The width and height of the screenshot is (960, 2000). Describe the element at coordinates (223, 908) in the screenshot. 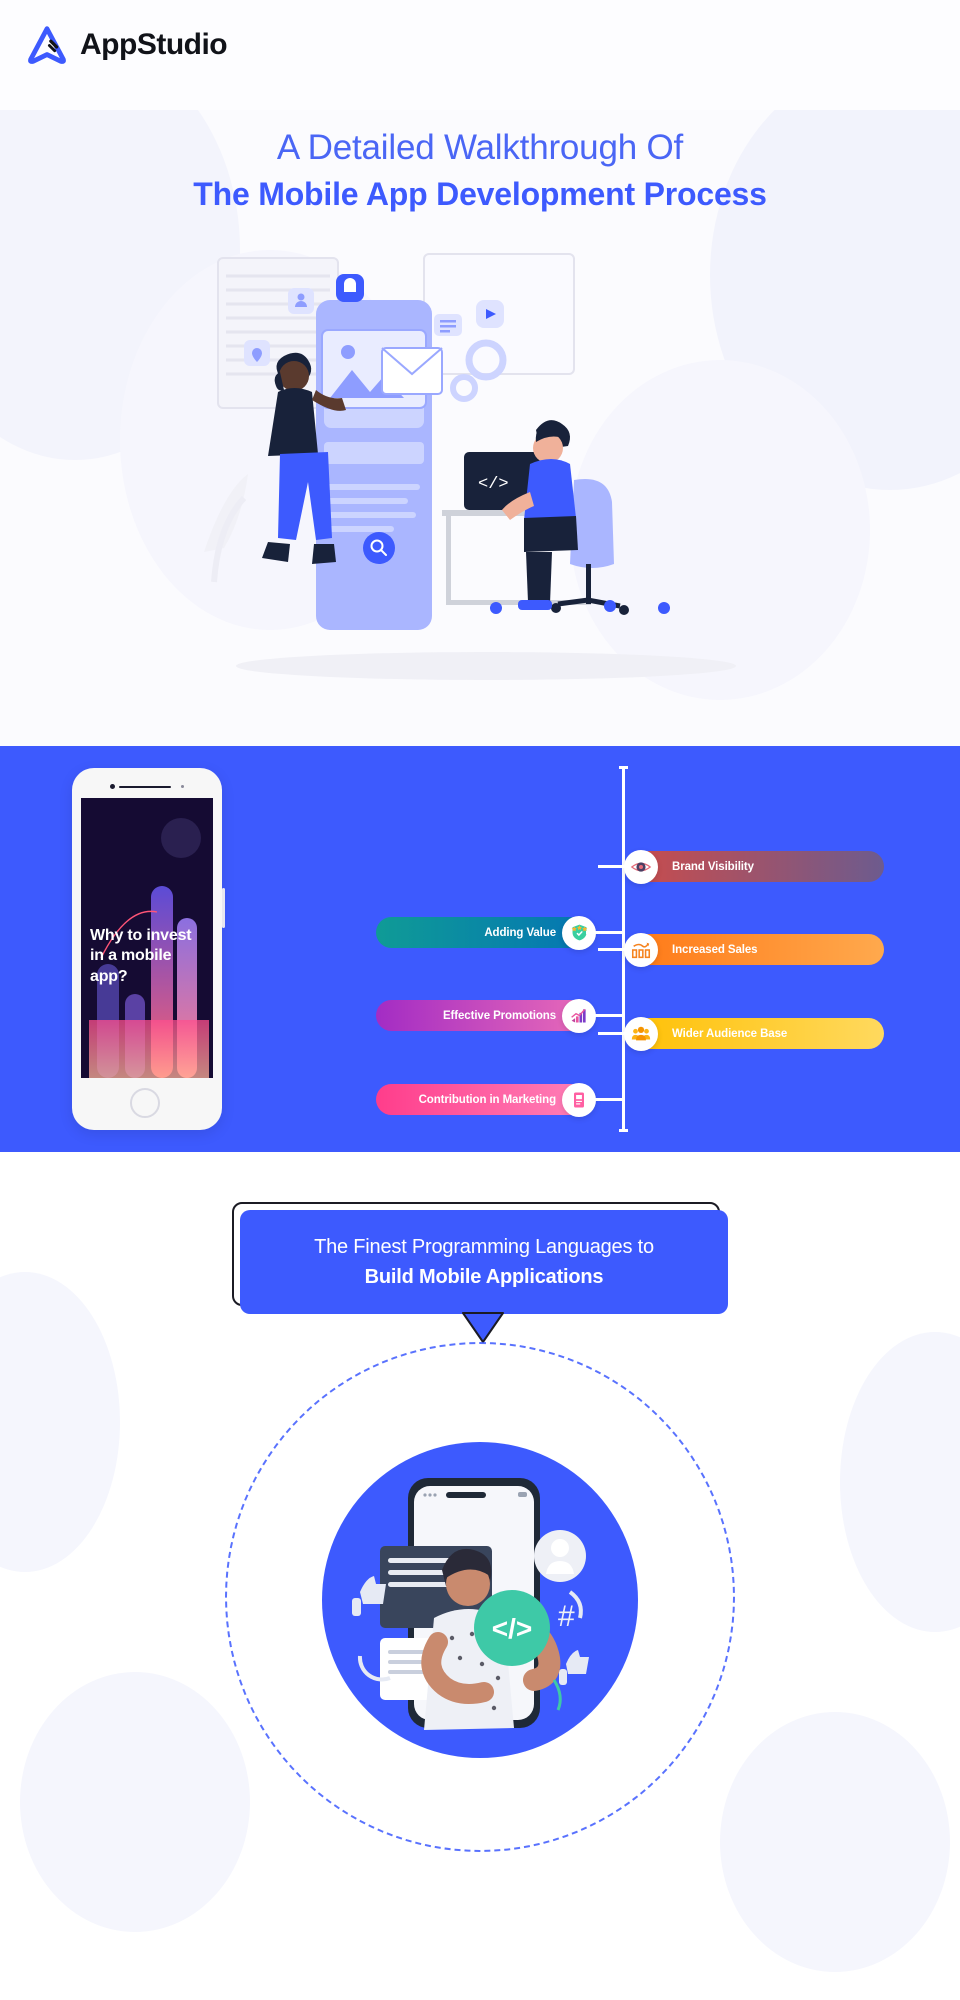

I see `phone-side-button` at that location.